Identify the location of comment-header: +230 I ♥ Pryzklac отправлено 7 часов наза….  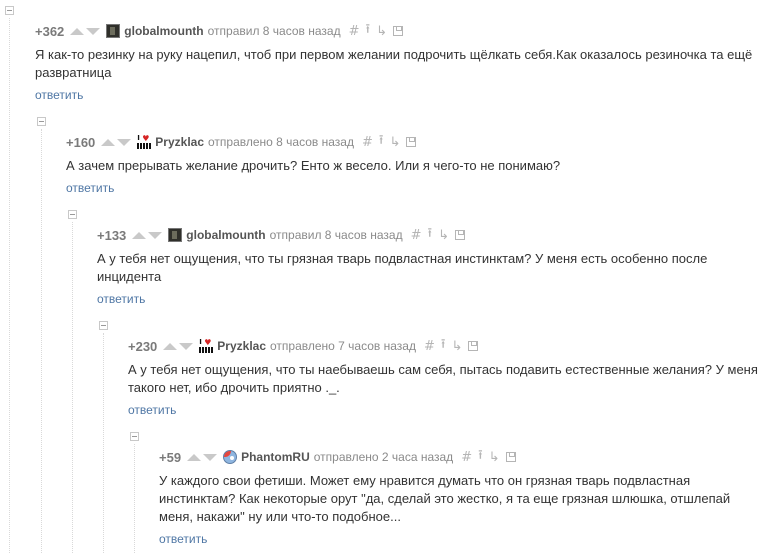
(303, 346).